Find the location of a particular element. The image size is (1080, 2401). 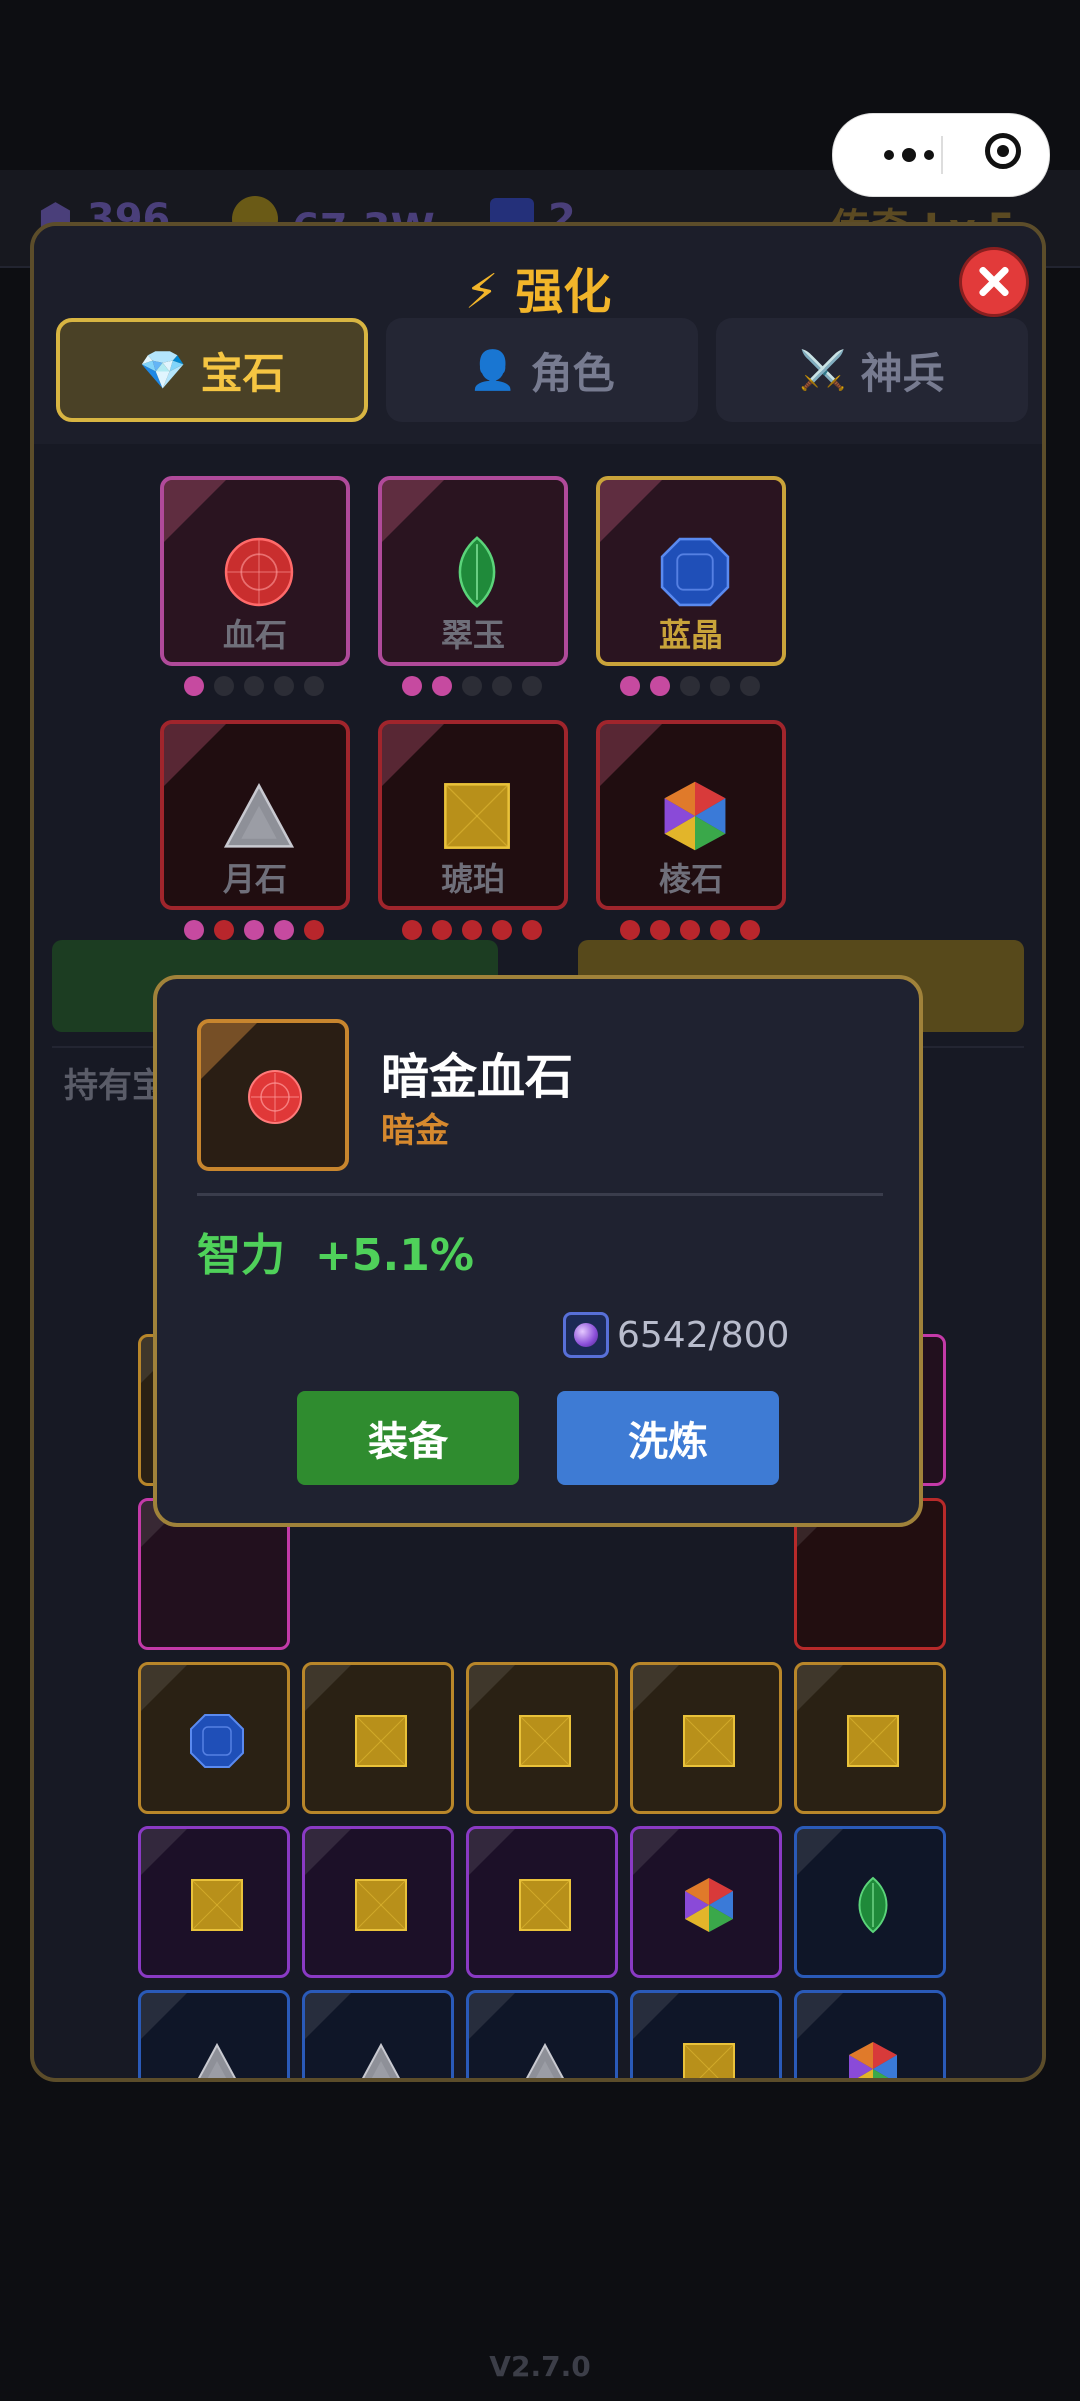

tab-gems: 💎 宝石 is located at coordinates (212, 370).